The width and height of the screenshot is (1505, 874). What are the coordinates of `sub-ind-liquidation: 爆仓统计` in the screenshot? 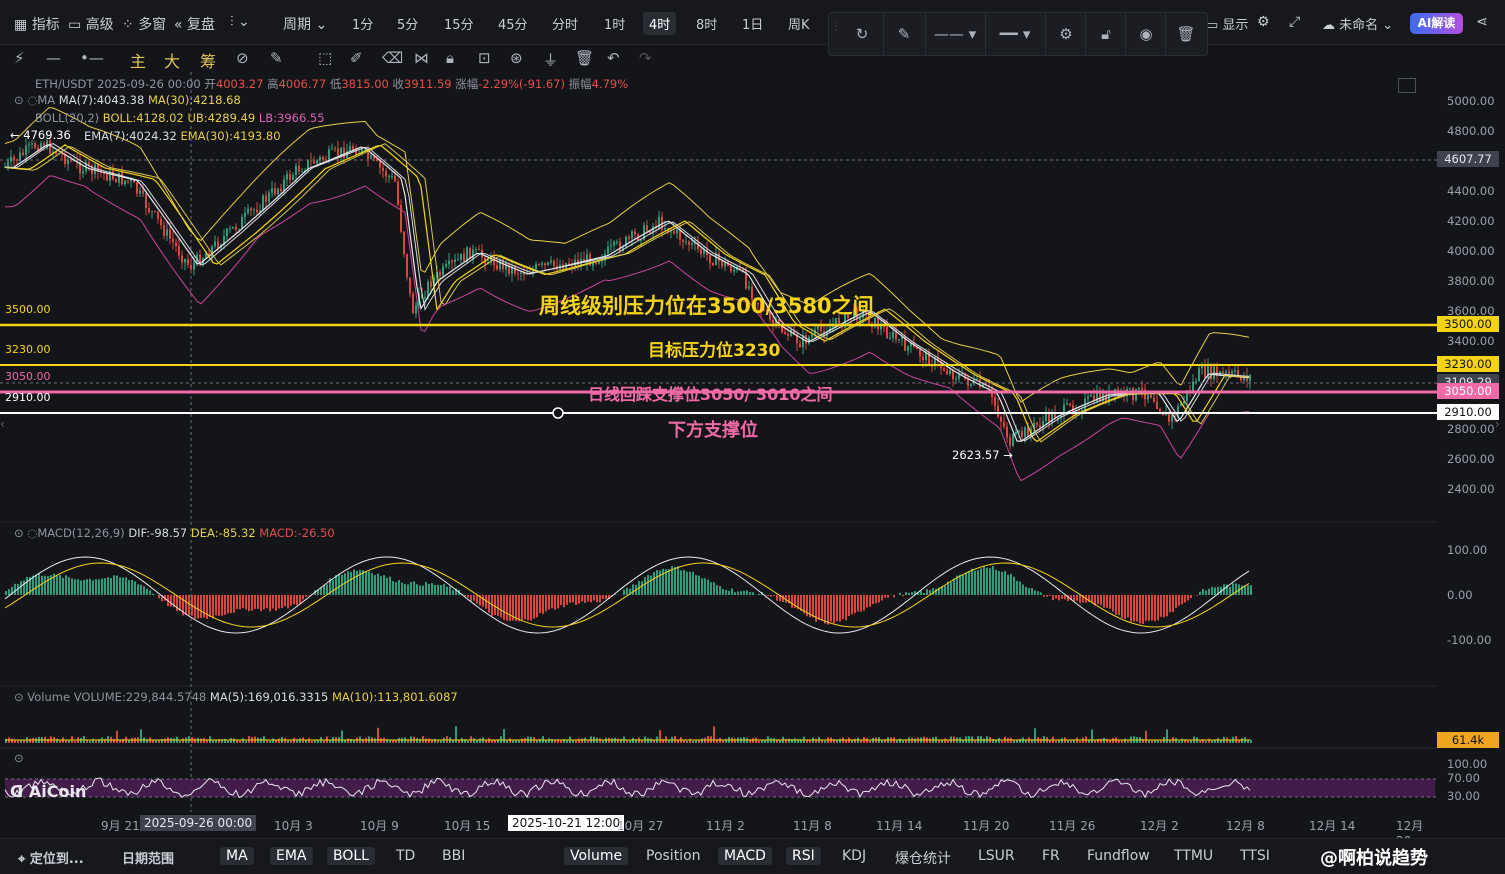 It's located at (923, 858).